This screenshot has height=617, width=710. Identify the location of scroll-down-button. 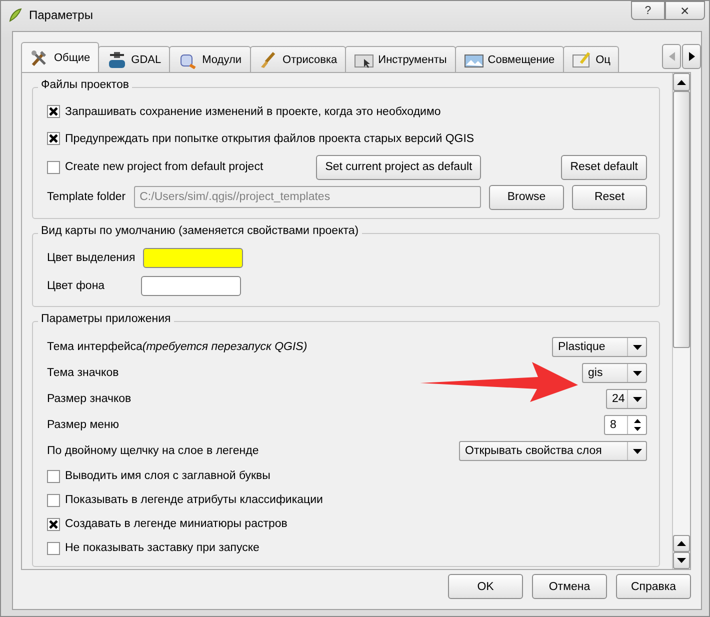
(681, 560).